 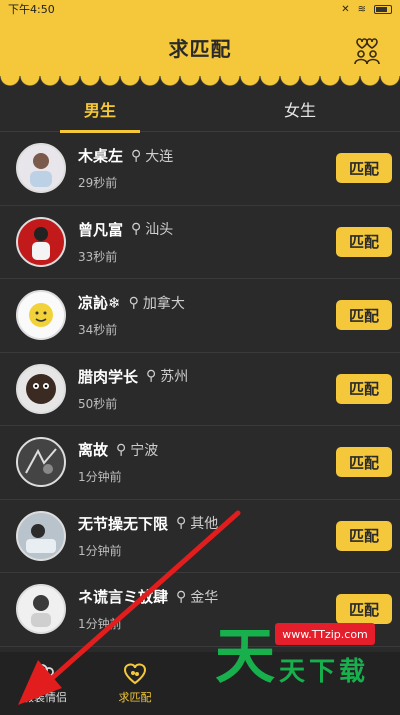 What do you see at coordinates (101, 156) in the screenshot?
I see `user-name: 木桌左` at bounding box center [101, 156].